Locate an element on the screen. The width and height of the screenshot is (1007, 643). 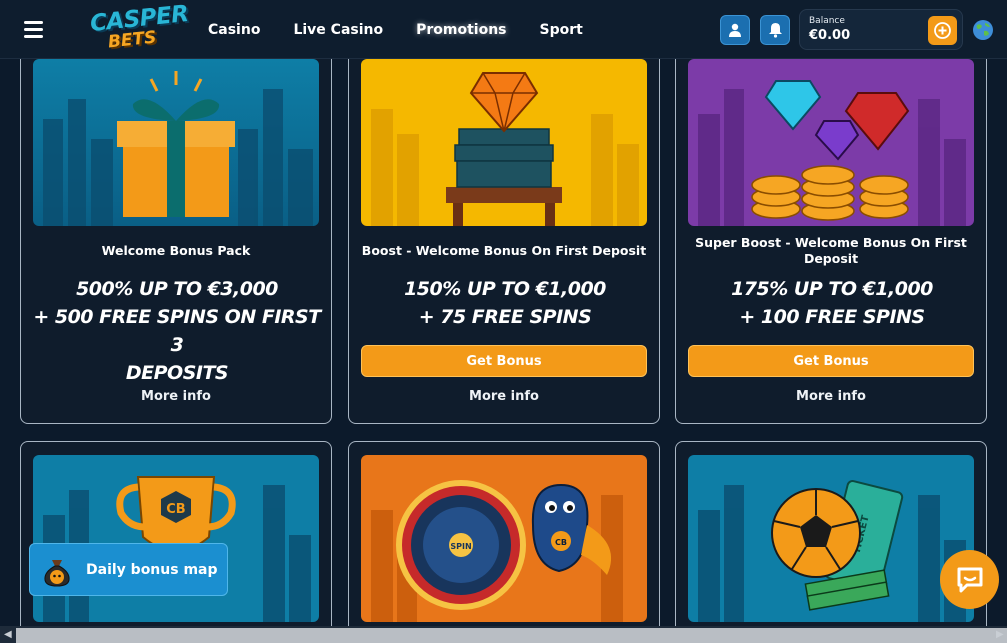
daily-bonus-map-button: Daily bonus map is located at coordinates (128, 569).